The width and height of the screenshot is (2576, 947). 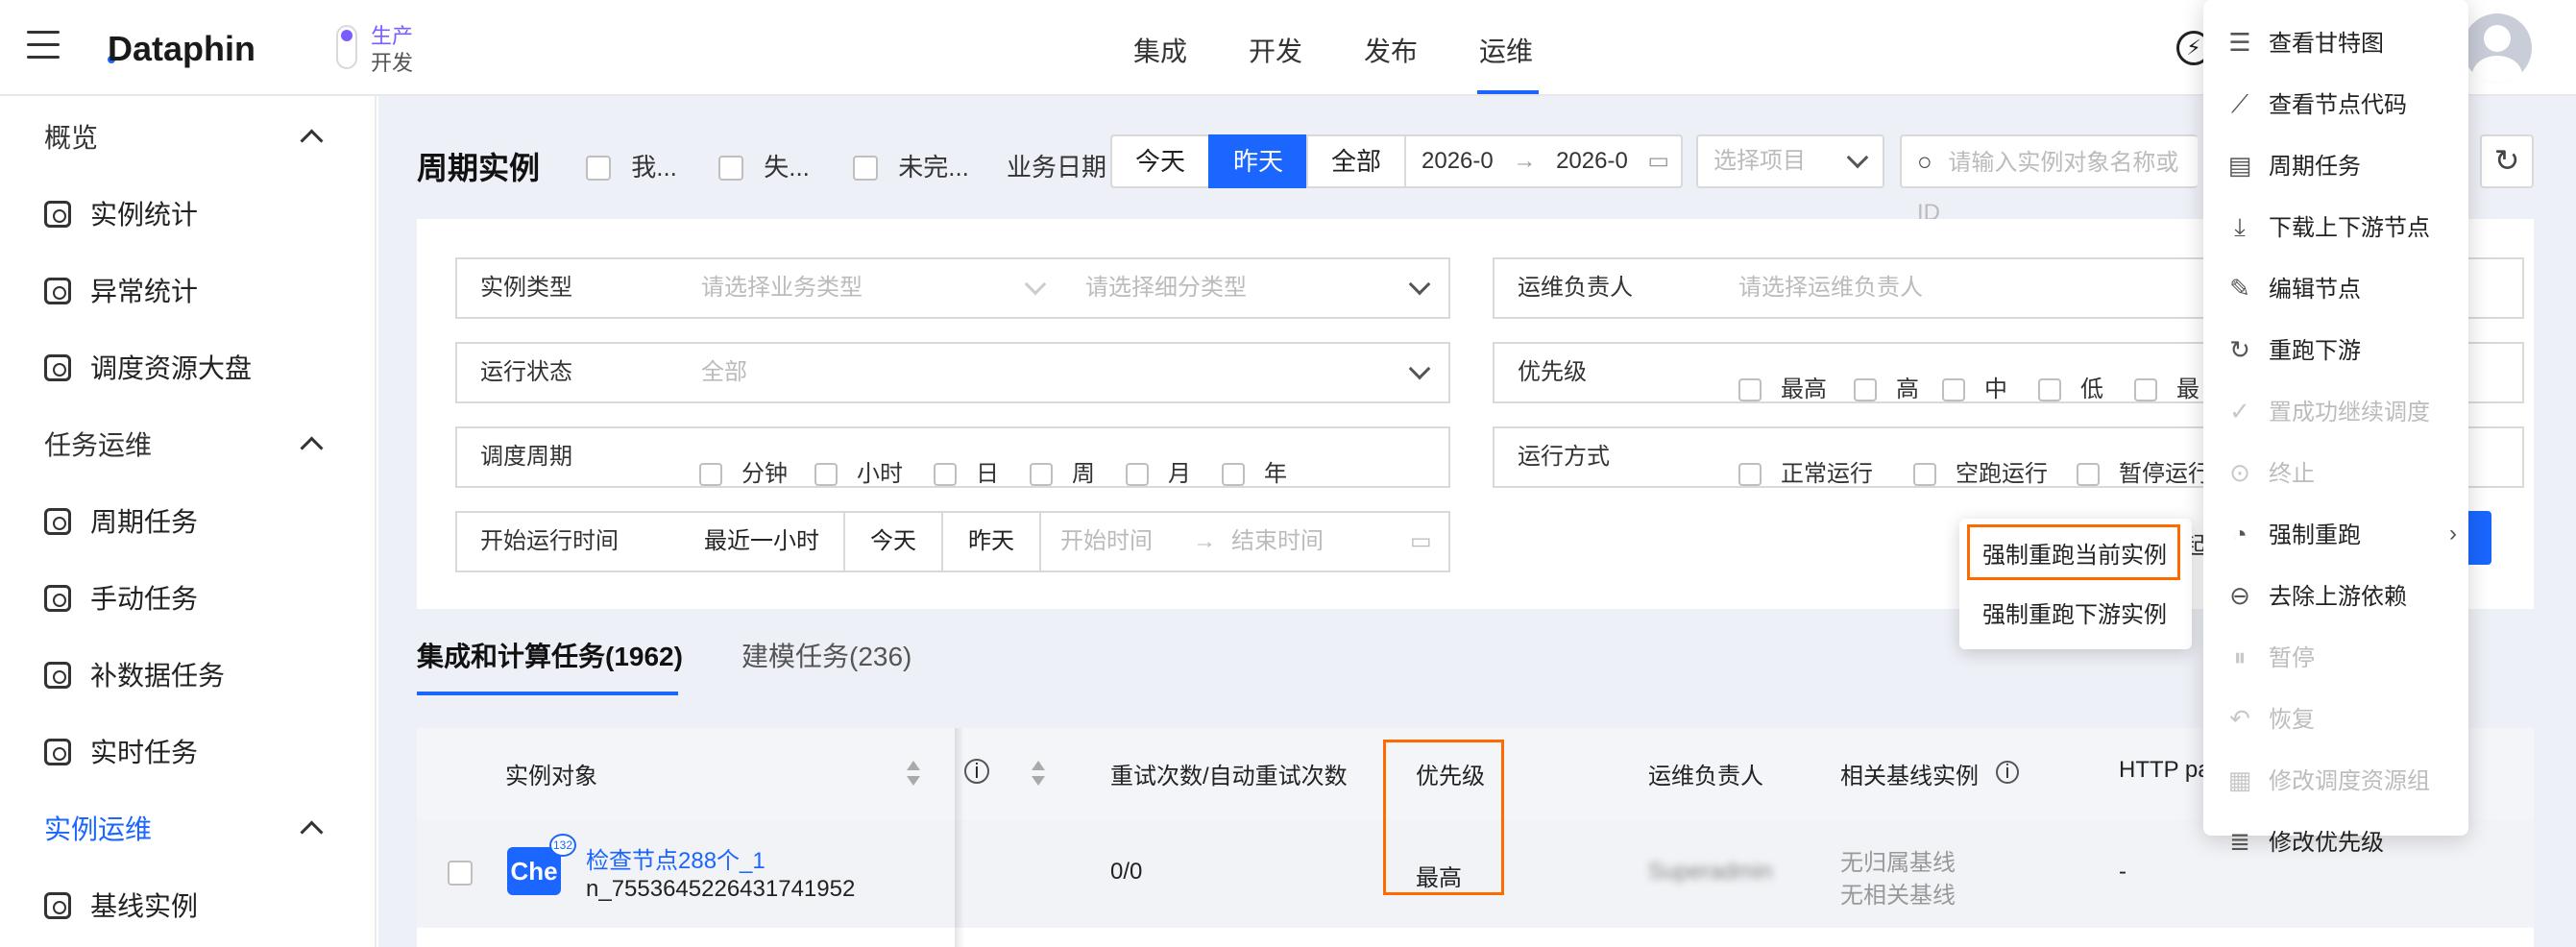 I want to click on chevron-right-icon: ›, so click(x=2453, y=533).